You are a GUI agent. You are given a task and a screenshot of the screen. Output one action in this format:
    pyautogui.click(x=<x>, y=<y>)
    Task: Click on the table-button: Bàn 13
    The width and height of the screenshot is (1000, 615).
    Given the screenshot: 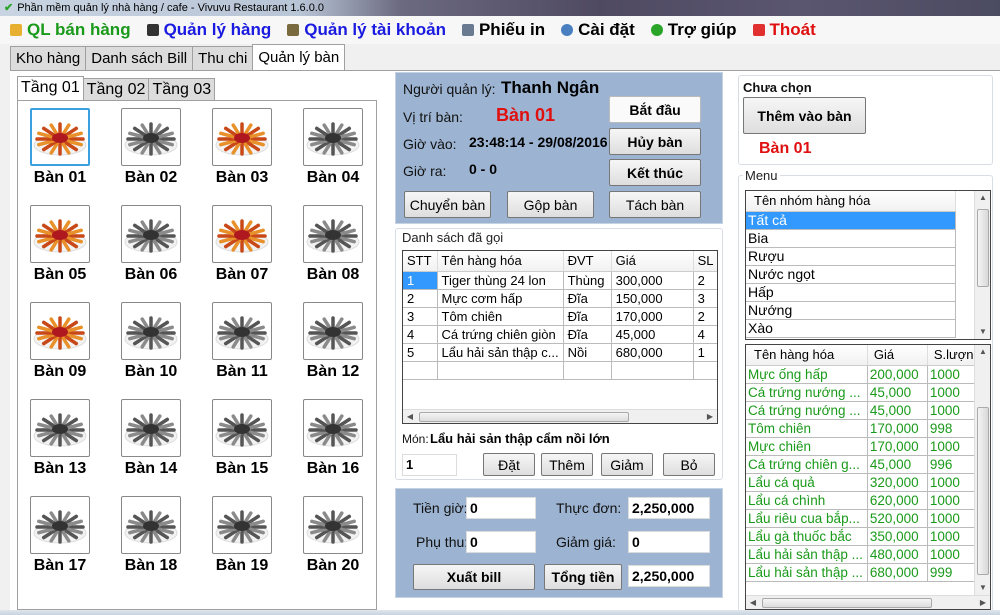 What is the action you would take?
    pyautogui.click(x=60, y=438)
    